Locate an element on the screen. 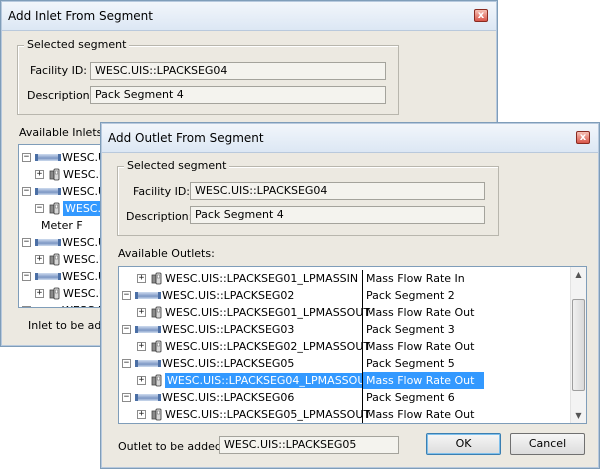  inlet-title-bar: Add Inlet From Segment x is located at coordinates (249, 16).